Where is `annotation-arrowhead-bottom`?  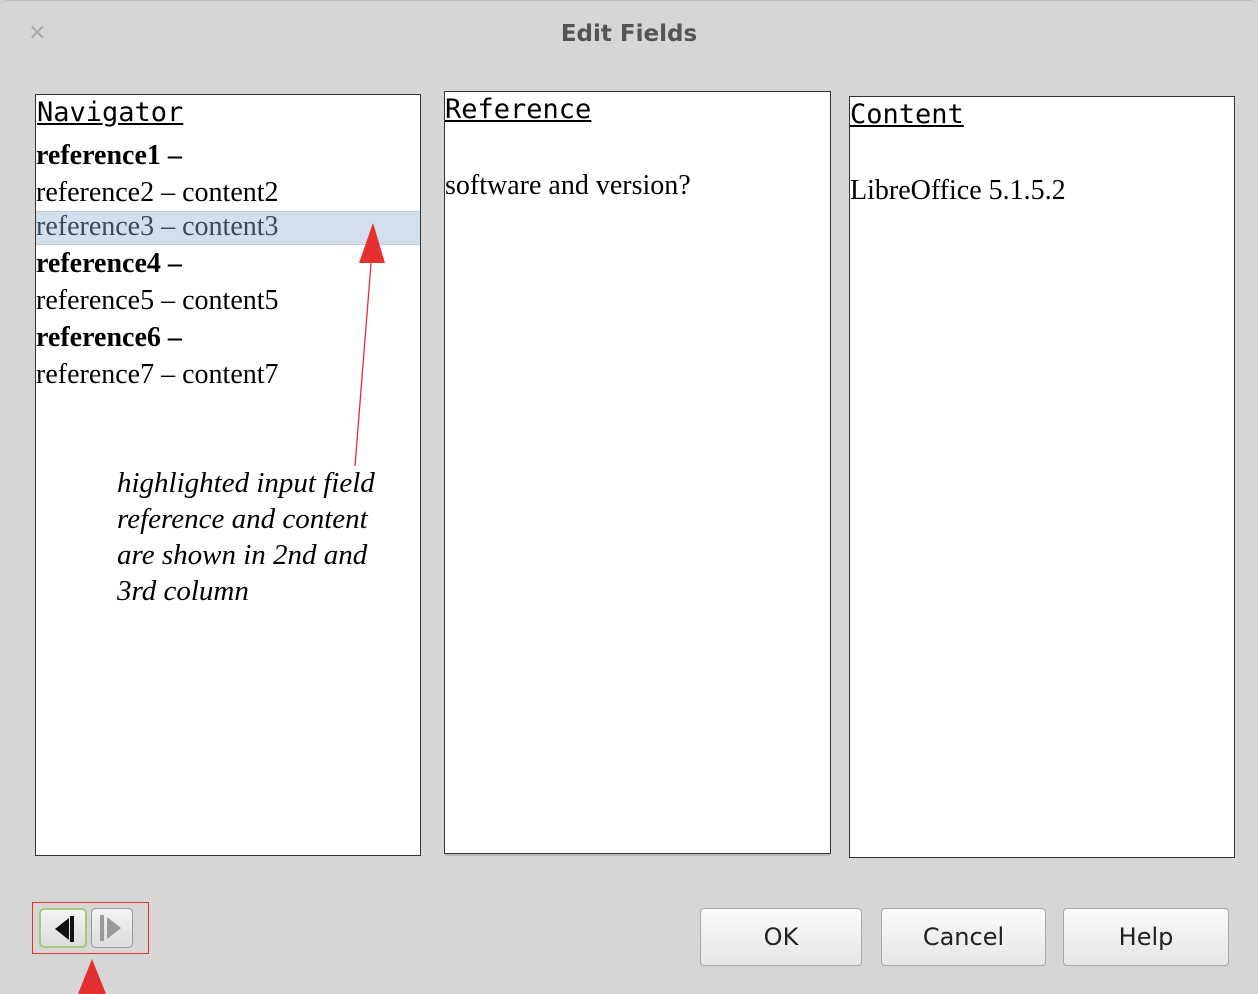
annotation-arrowhead-bottom is located at coordinates (92, 976).